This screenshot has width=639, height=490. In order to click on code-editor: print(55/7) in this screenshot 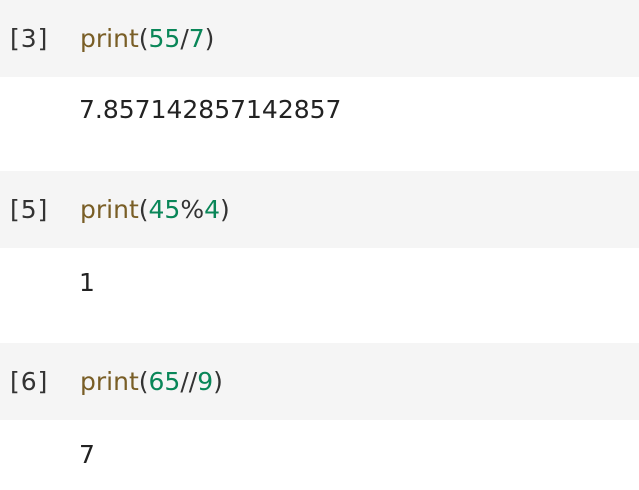, I will do `click(147, 39)`.